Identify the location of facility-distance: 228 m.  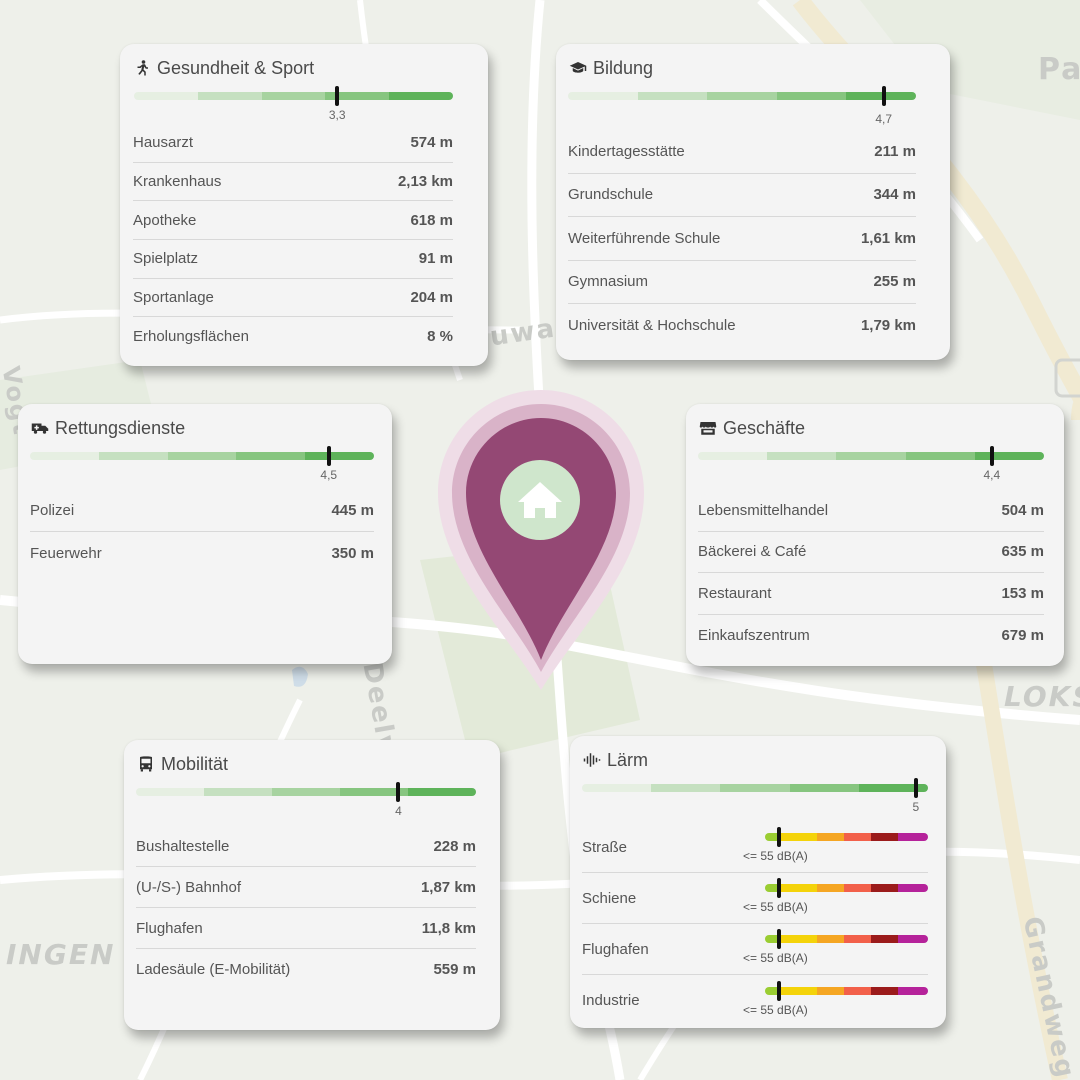
(454, 846).